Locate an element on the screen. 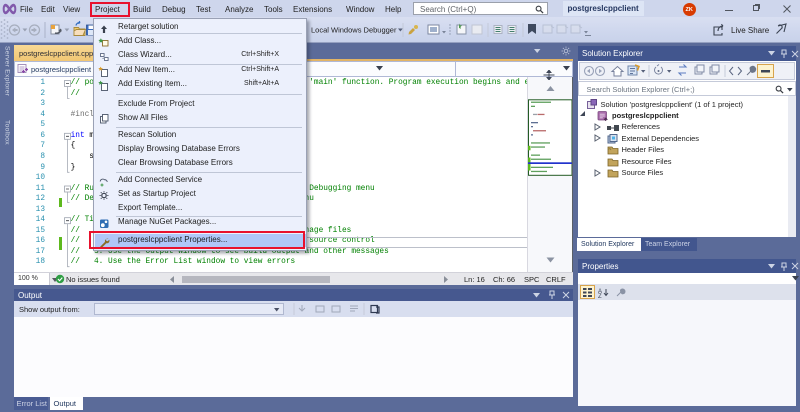 This screenshot has width=800, height=412. svg-text: Local Windows Debugger is located at coordinates (354, 30).